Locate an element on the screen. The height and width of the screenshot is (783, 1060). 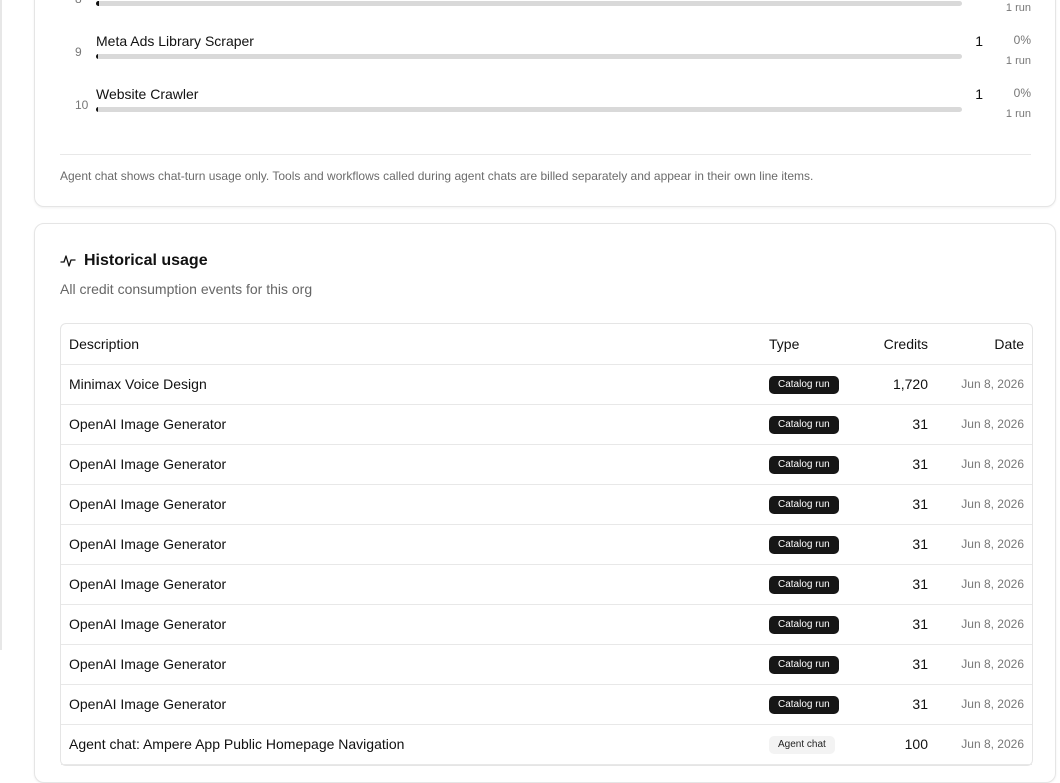
usage-rank: 10 is located at coordinates (82, 105).